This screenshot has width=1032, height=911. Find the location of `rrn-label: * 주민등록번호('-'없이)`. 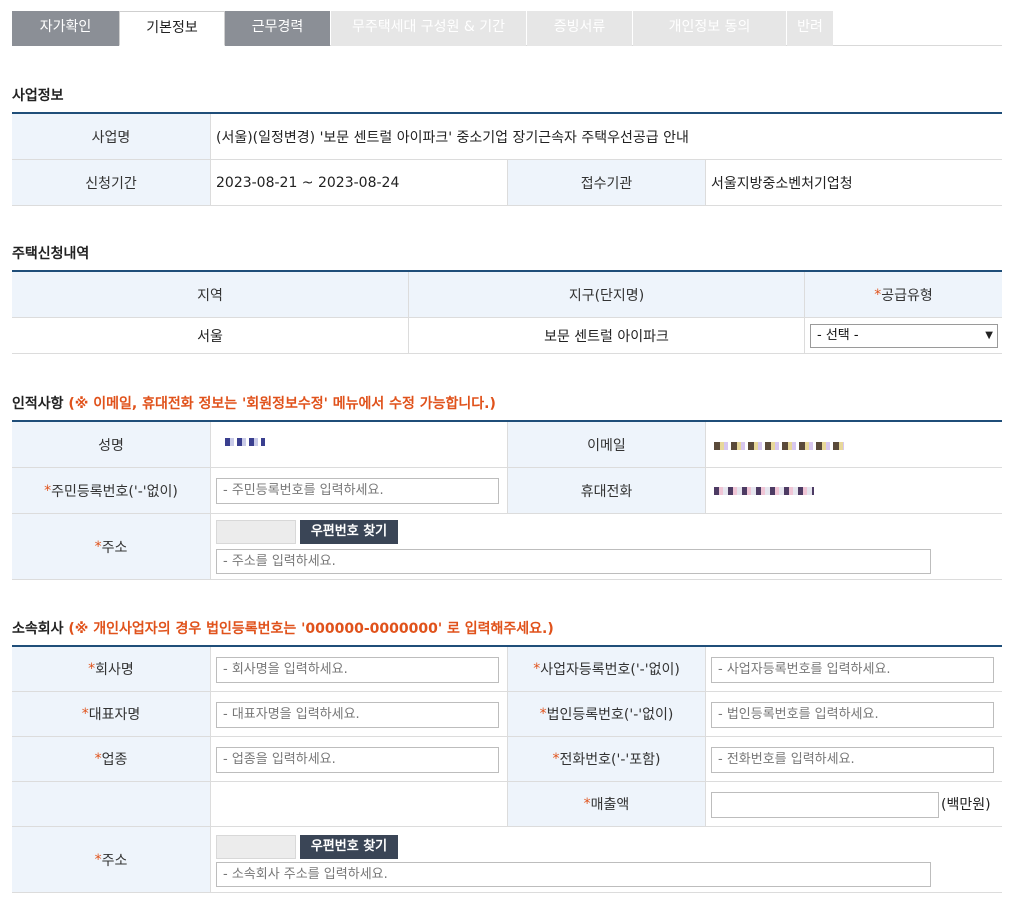

rrn-label: * 주민등록번호('-'없이) is located at coordinates (111, 490).